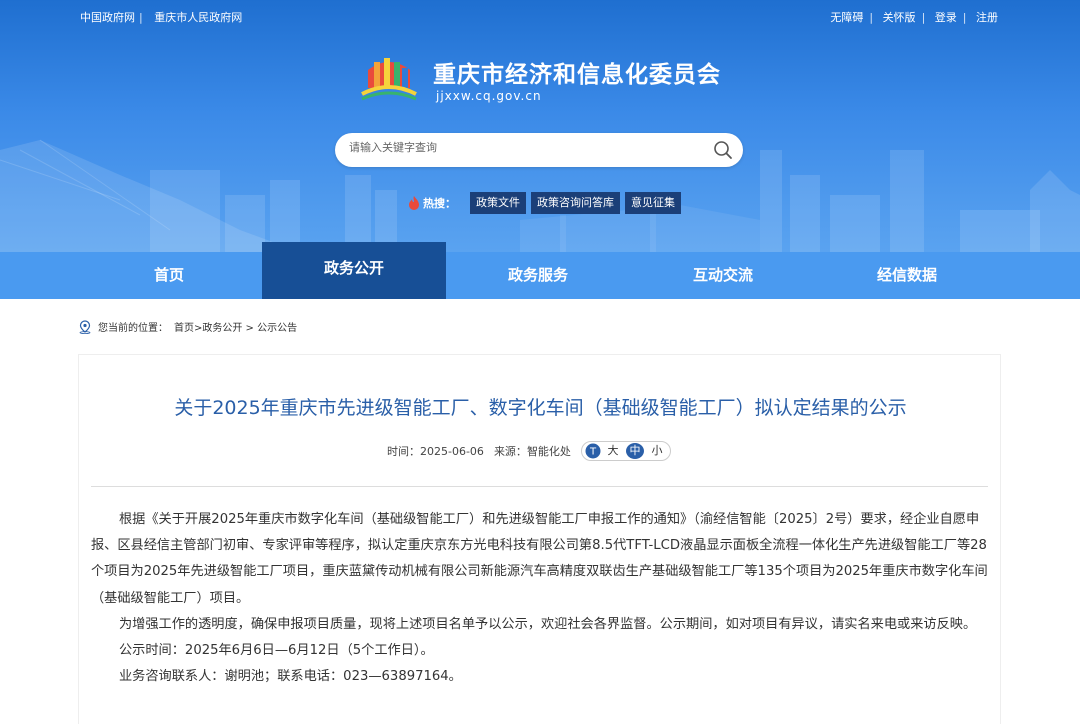  I want to click on article-title: 关于2025年重庆市先进级智能工厂、数字化车间（基础级智能工厂）拟认定结果的公示, so click(540, 408).